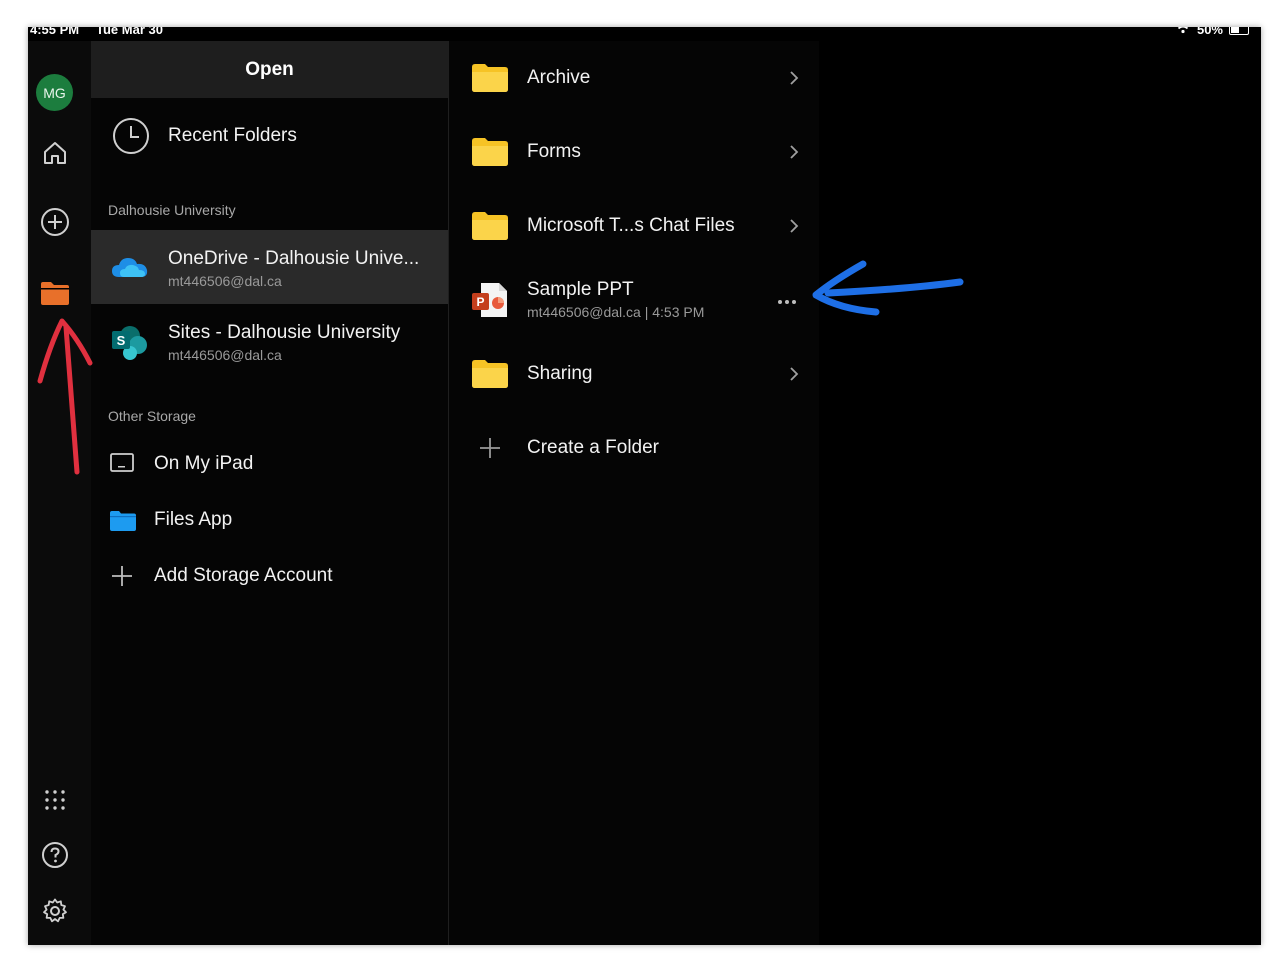  Describe the element at coordinates (65, 396) in the screenshot. I see `red-arrow-annotation` at that location.